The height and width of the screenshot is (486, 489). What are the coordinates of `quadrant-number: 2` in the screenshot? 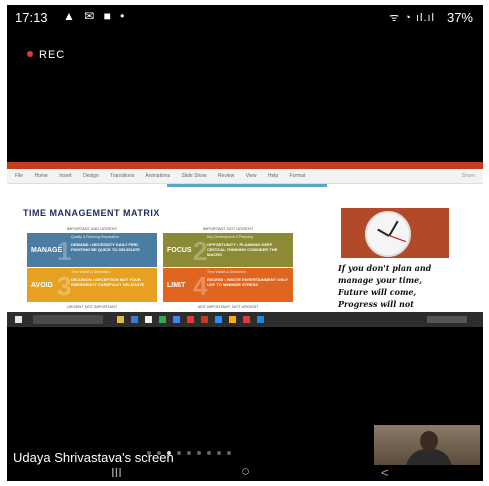 It's located at (200, 251).